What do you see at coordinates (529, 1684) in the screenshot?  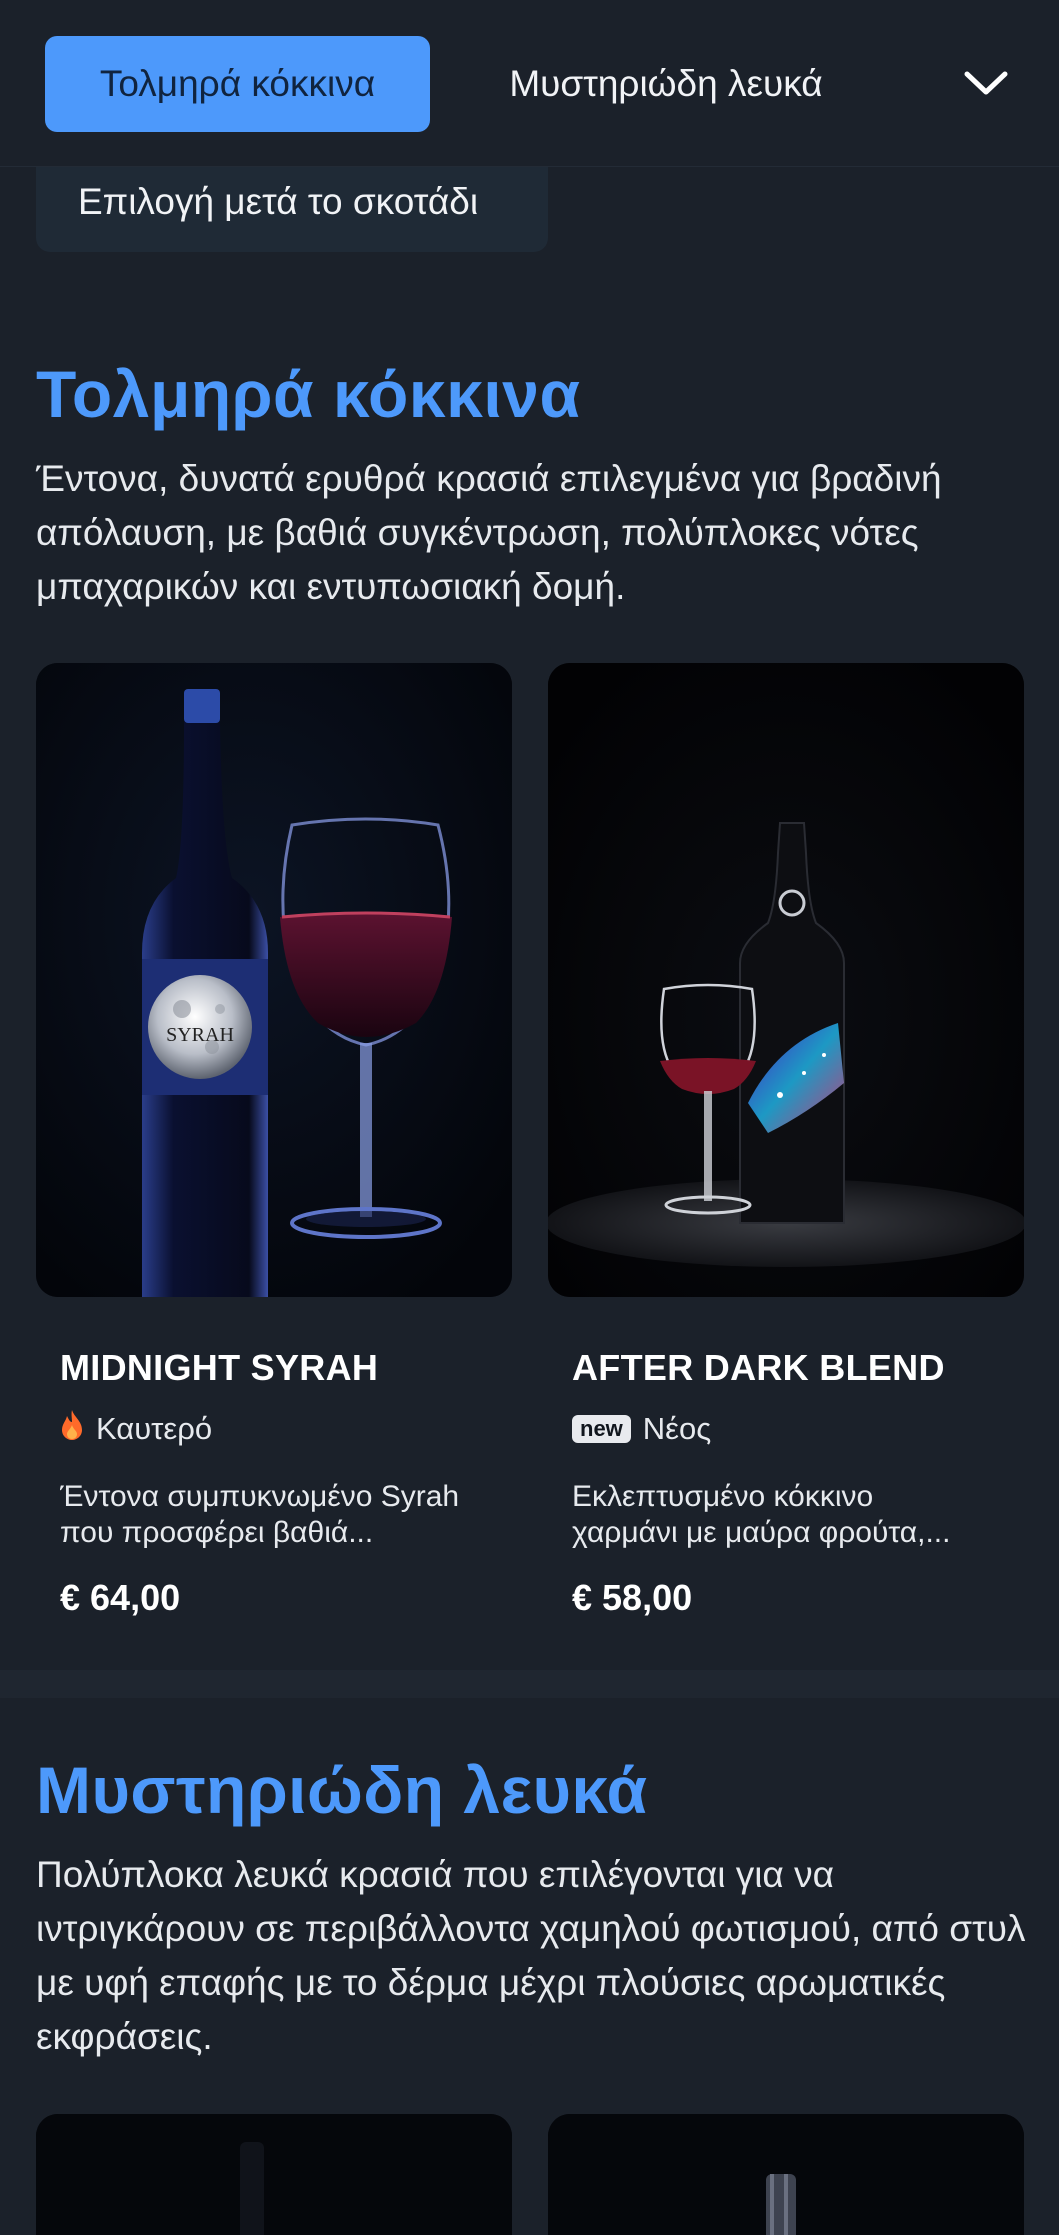 I see `section-divider` at bounding box center [529, 1684].